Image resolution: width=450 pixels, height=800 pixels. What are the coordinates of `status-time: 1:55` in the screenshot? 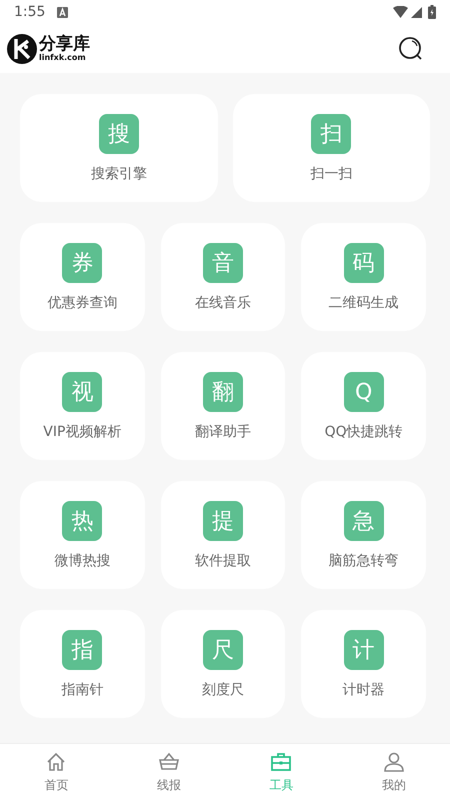 It's located at (30, 12).